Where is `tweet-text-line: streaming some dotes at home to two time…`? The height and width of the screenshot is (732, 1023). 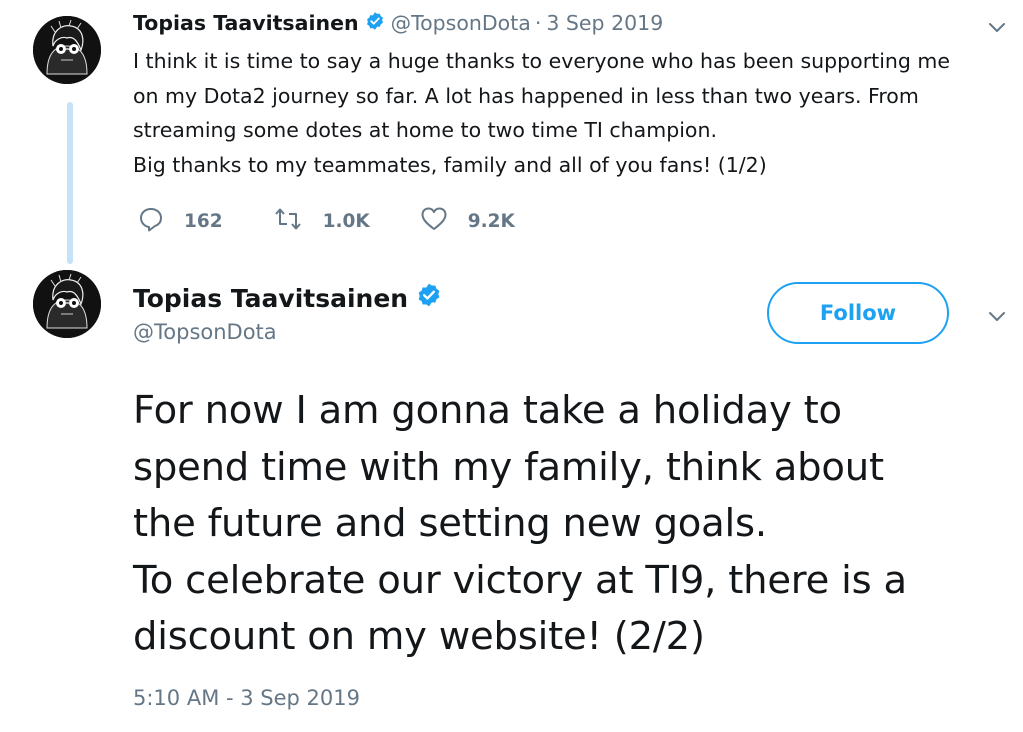 tweet-text-line: streaming some dotes at home to two time… is located at coordinates (425, 130).